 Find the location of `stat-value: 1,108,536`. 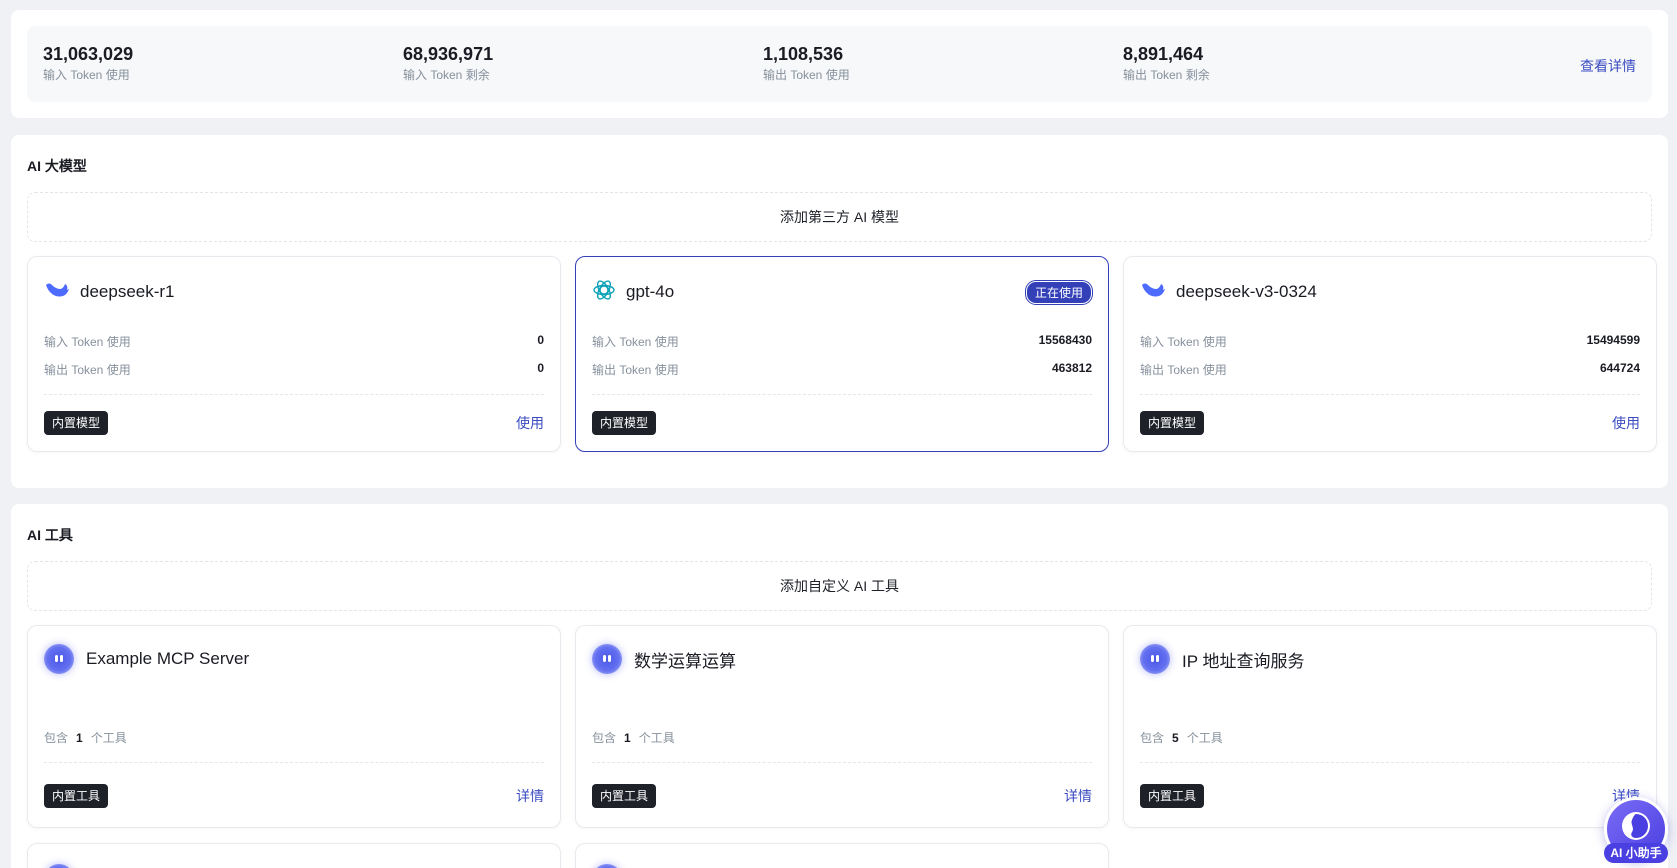

stat-value: 1,108,536 is located at coordinates (803, 54).